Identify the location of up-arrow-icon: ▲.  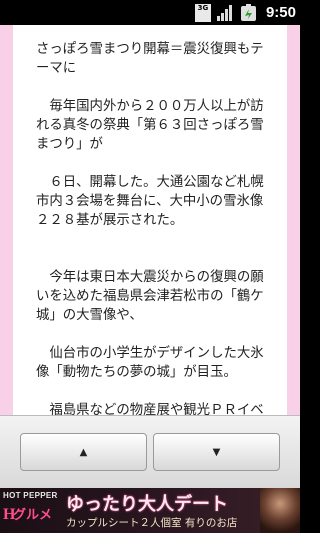
(83, 452).